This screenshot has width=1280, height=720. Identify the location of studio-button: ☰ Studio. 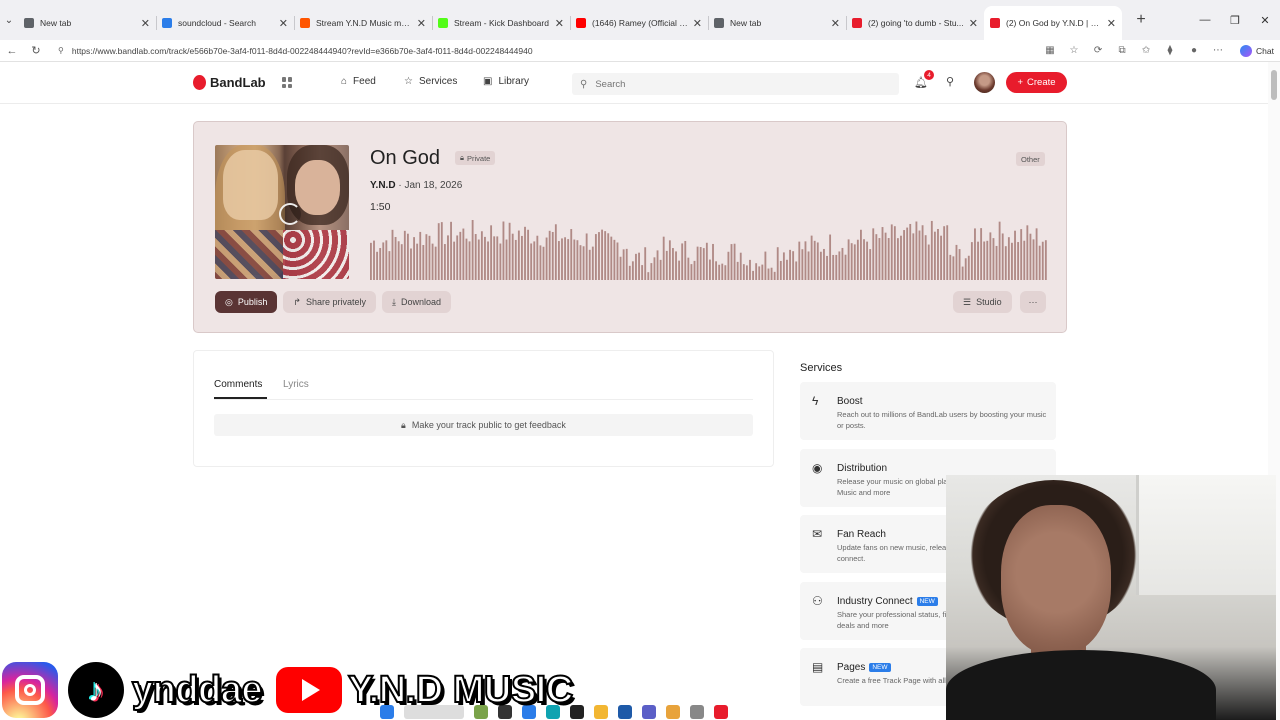
(982, 302).